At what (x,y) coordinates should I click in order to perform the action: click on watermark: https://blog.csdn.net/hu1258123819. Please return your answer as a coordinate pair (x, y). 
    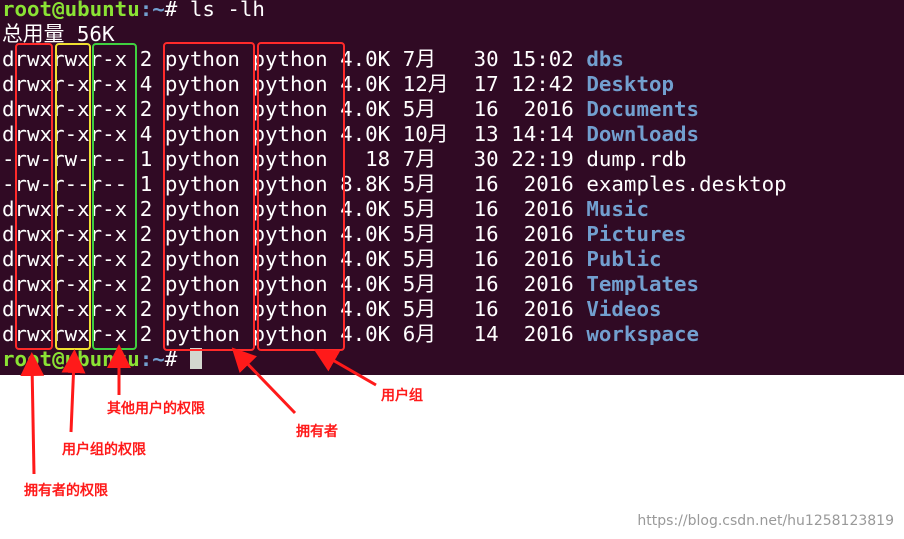
    Looking at the image, I should click on (765, 521).